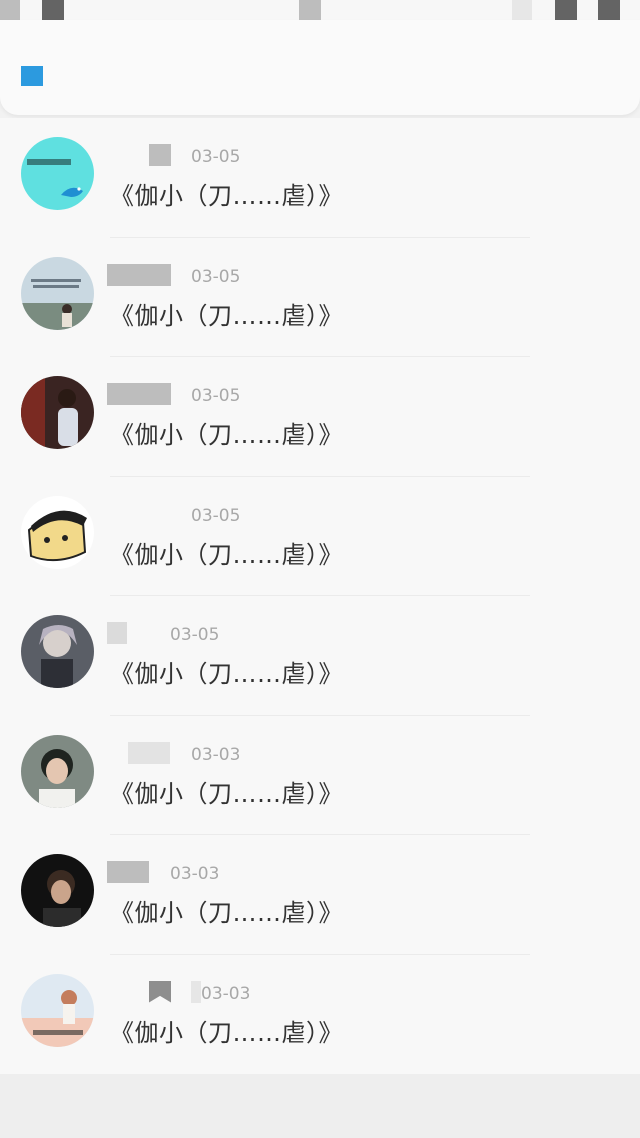 The image size is (640, 1138). Describe the element at coordinates (609, 10) in the screenshot. I see `signal-icon` at that location.